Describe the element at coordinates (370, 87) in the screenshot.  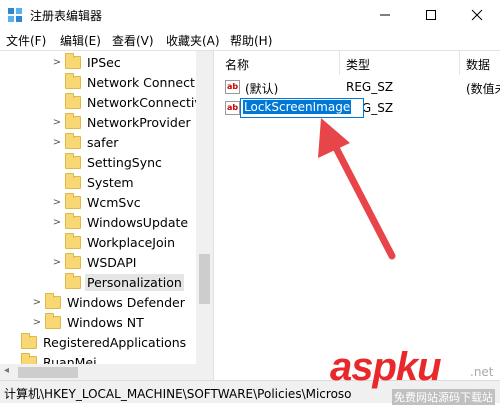
I see `value-type: REG_SZ` at that location.